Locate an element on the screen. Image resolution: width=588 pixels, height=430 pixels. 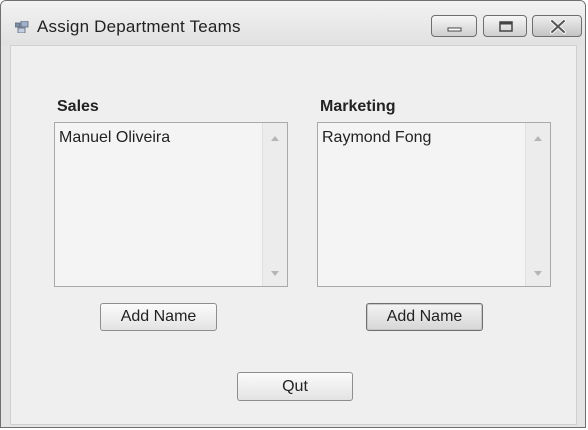
maximize-icon is located at coordinates (506, 26).